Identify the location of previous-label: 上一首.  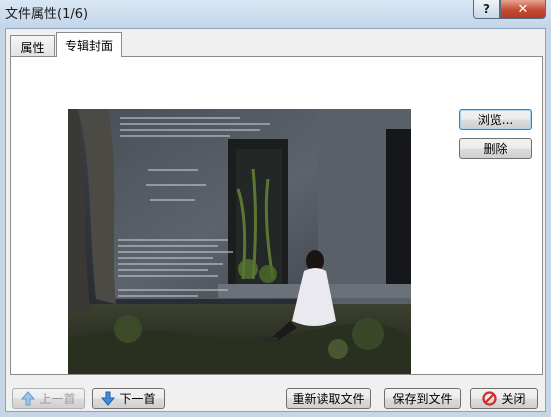
(57, 399).